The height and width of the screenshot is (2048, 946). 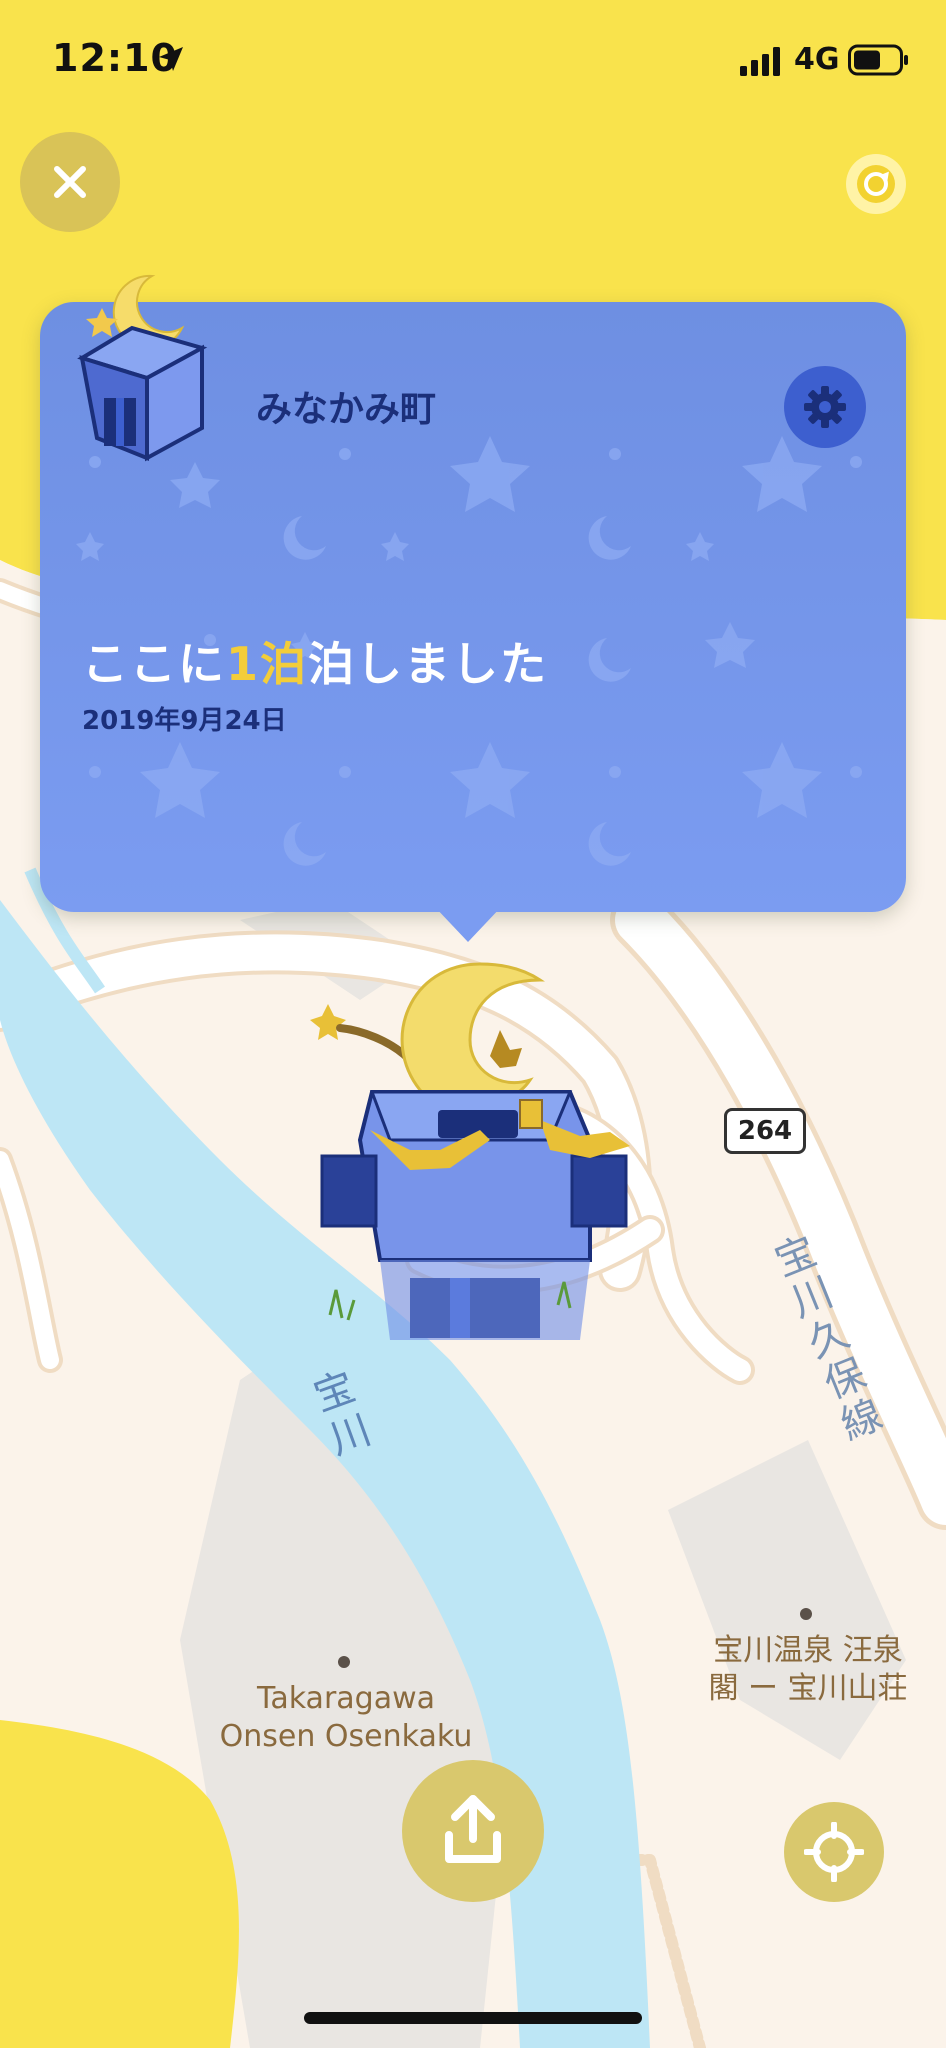 What do you see at coordinates (760, 61) in the screenshot?
I see `signal-icon` at bounding box center [760, 61].